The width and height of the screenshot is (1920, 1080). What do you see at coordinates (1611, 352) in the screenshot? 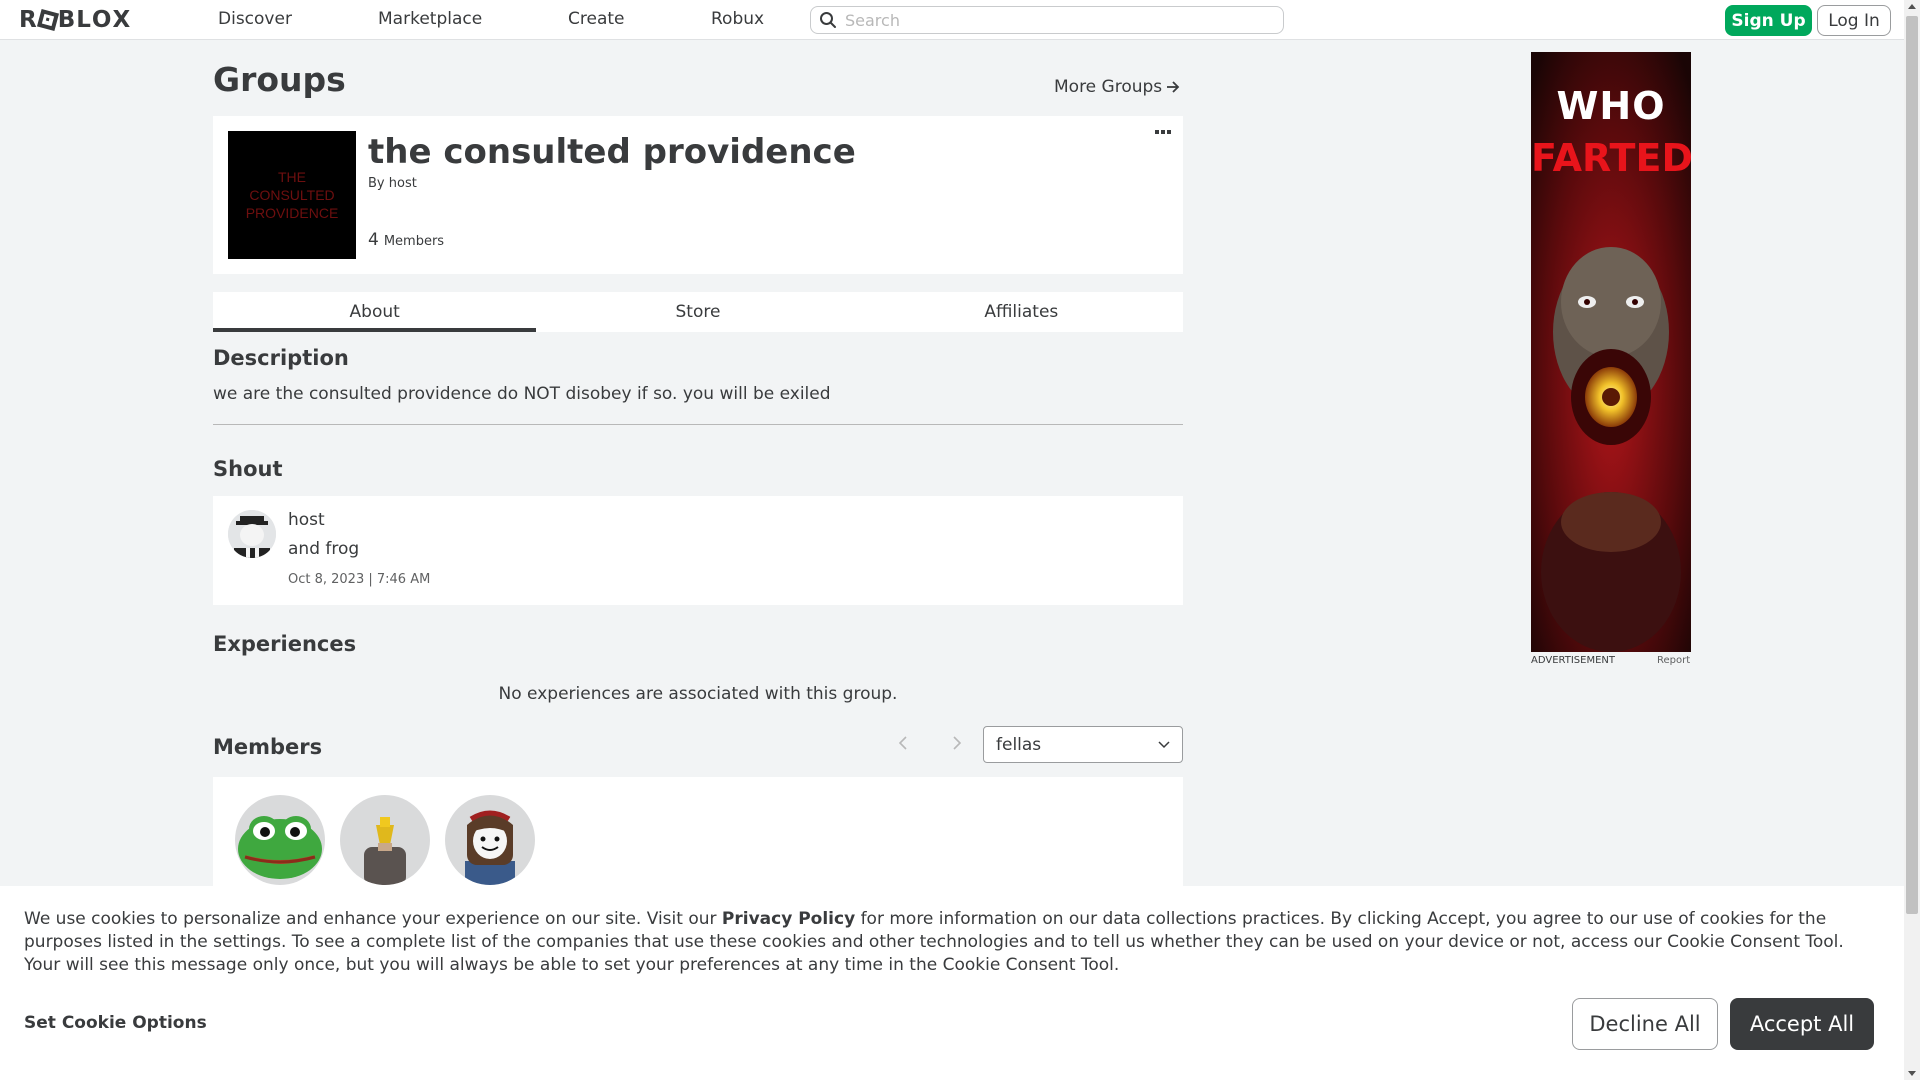
I see `advertisement-banner: WHO FARTED` at bounding box center [1611, 352].